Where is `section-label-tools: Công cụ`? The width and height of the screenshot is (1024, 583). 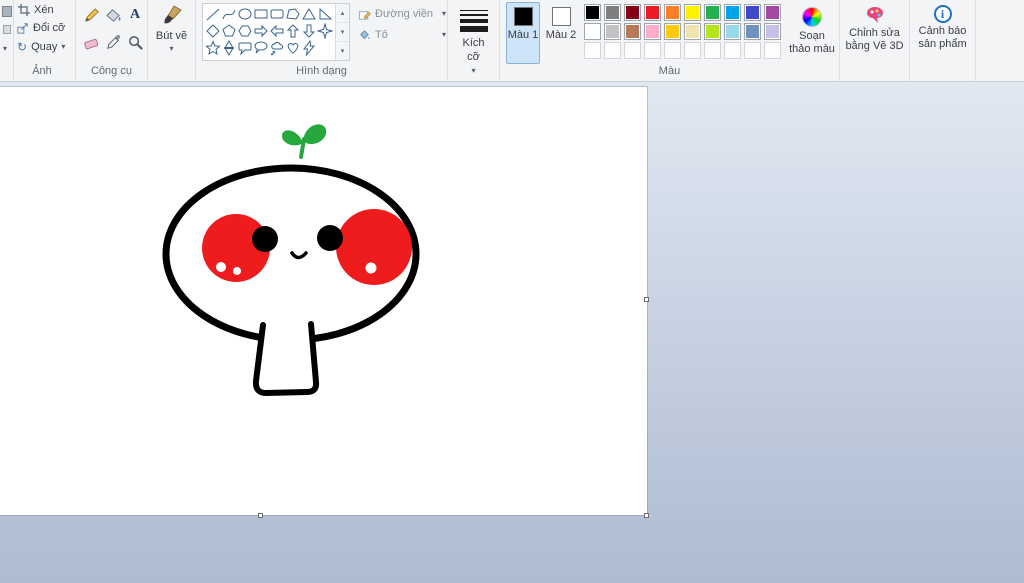
section-label-tools: Công cụ is located at coordinates (111, 71).